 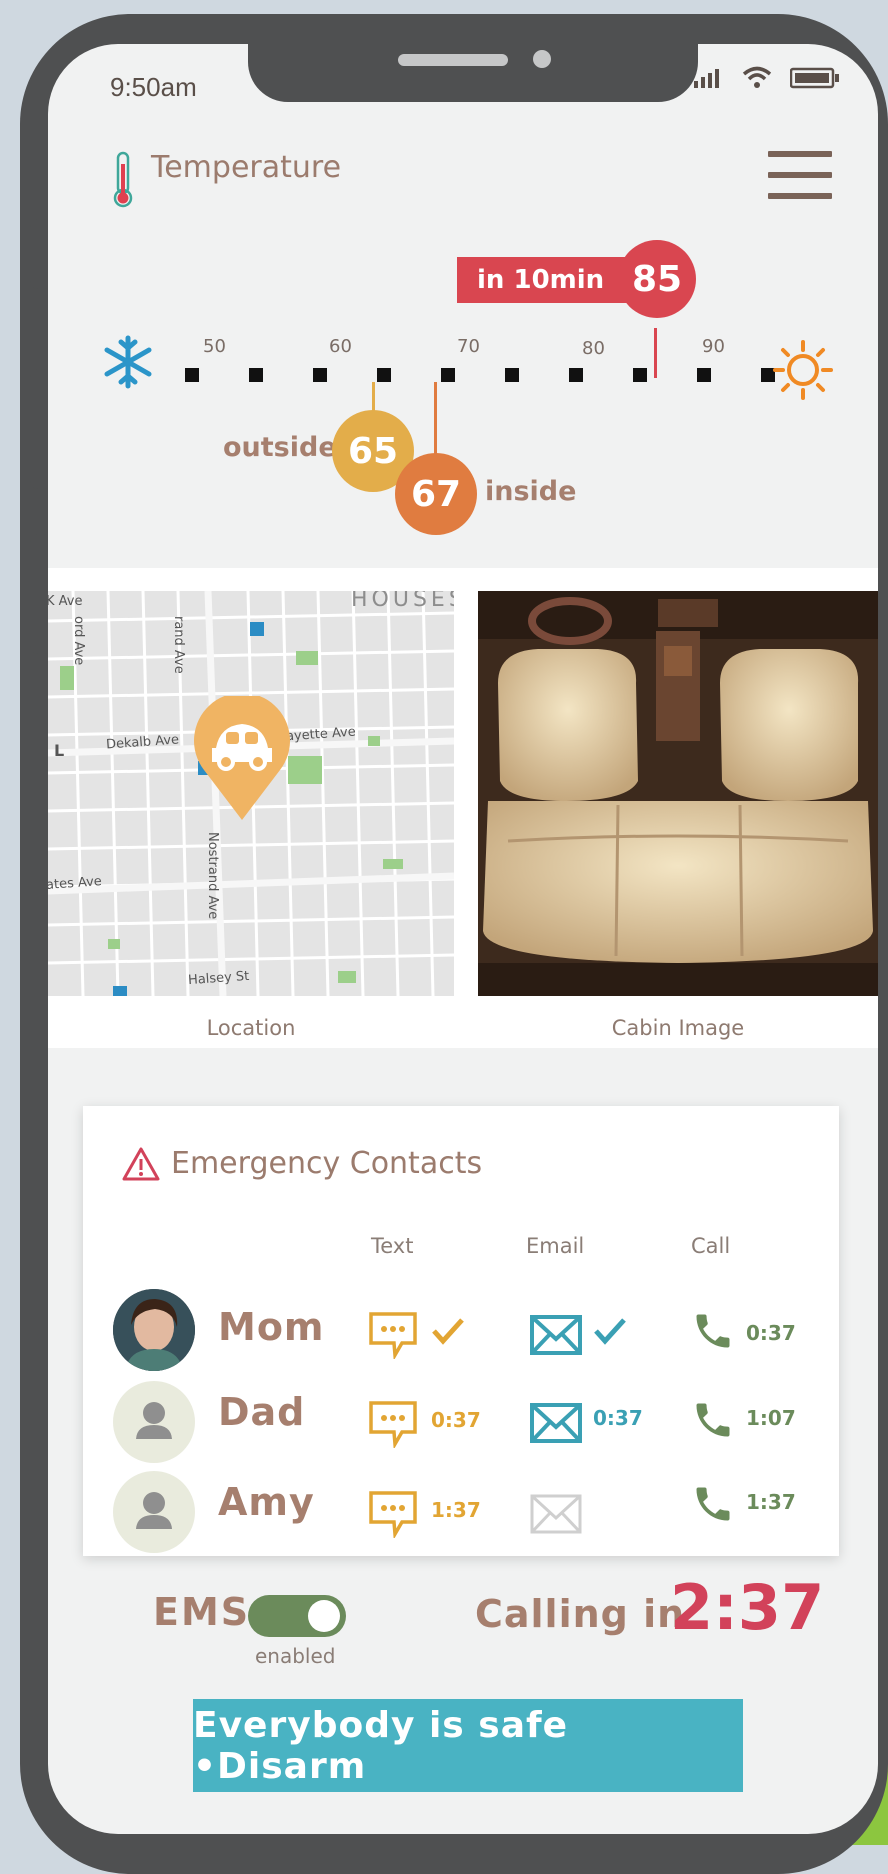 What do you see at coordinates (771, 1502) in the screenshot?
I see `call-timer: 1:37` at bounding box center [771, 1502].